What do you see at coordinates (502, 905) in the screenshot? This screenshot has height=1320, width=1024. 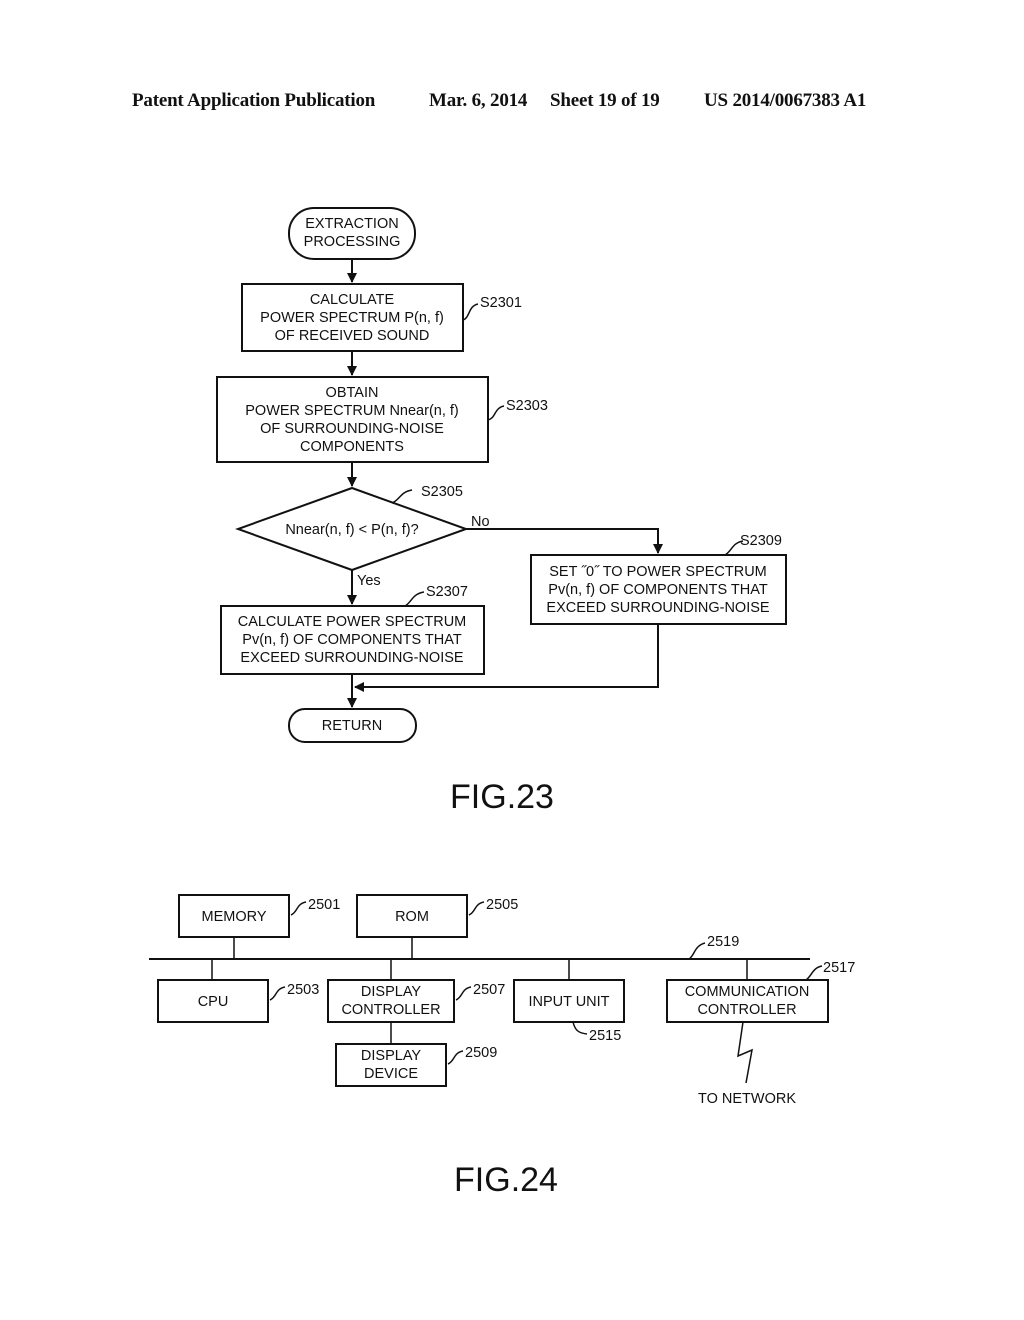 I see `rom-ref: 2505` at bounding box center [502, 905].